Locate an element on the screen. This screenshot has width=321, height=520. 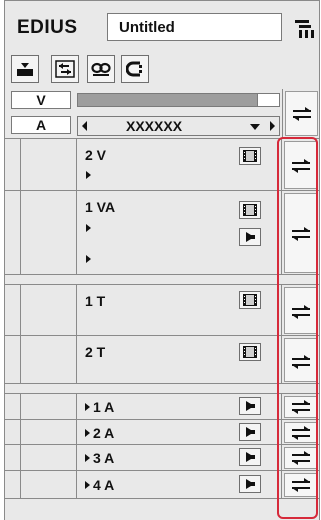
track-row-1t: 1 T is located at coordinates (162, 309).